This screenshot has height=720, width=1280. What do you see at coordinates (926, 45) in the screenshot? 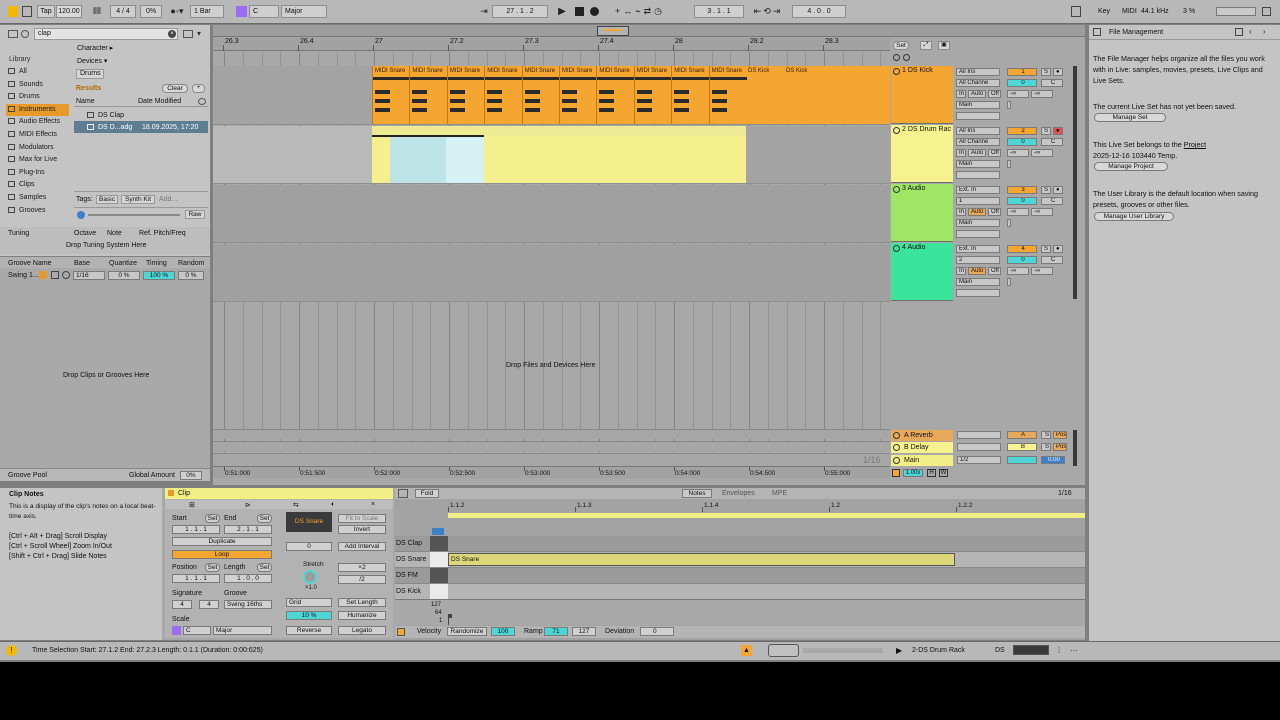
I see `expand-icon: ⤢` at bounding box center [926, 45].